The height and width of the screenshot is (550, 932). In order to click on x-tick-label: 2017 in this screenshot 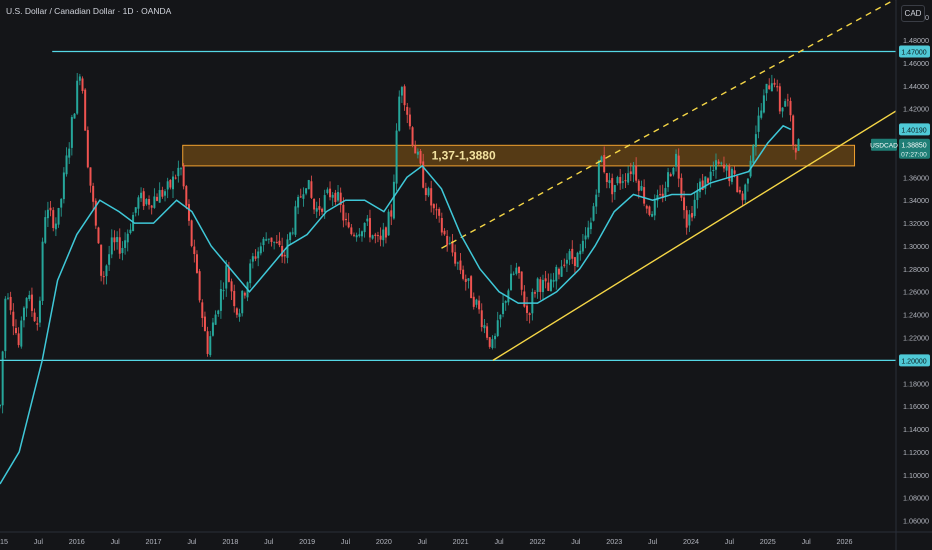, I will do `click(154, 541)`.